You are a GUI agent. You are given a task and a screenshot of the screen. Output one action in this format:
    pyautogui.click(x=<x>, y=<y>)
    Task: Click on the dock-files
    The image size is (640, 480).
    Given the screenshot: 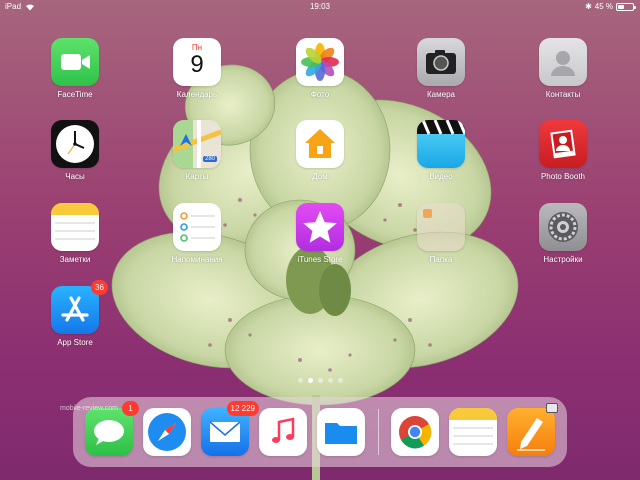 What is the action you would take?
    pyautogui.click(x=341, y=432)
    